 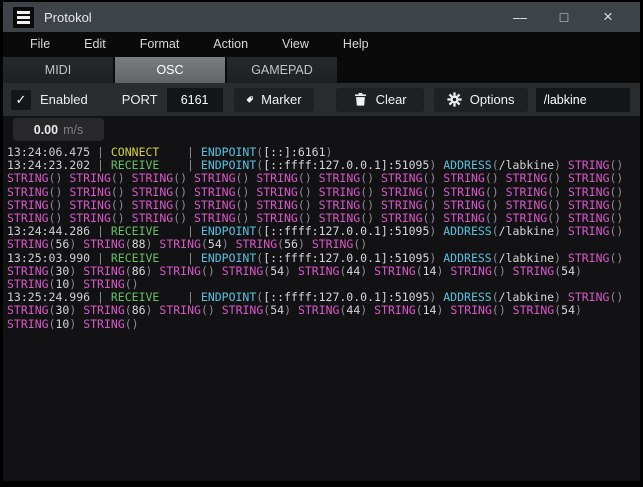 What do you see at coordinates (68, 17) in the screenshot?
I see `window-title: Protokol` at bounding box center [68, 17].